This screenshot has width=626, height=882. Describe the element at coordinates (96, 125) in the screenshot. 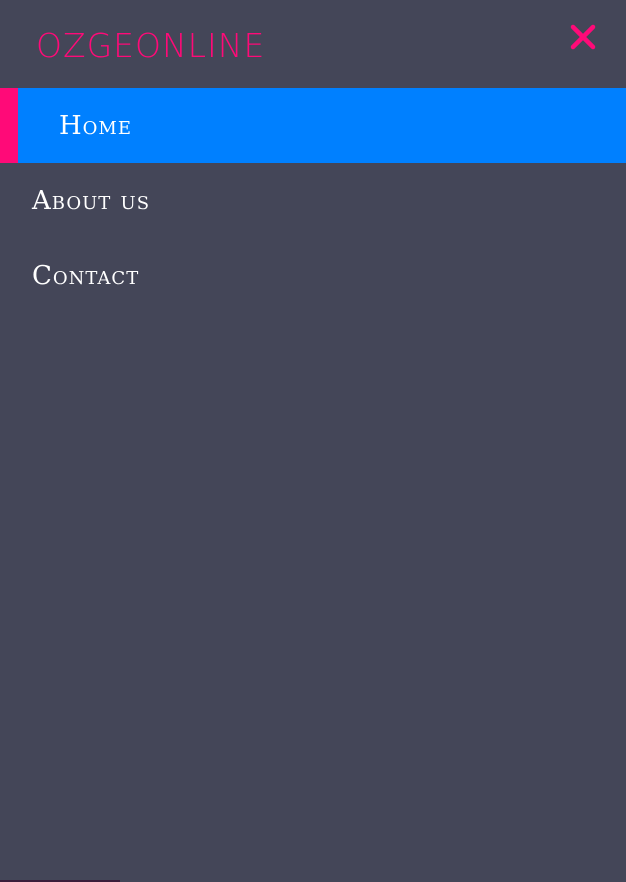

I see `nav-item-label: Home` at that location.